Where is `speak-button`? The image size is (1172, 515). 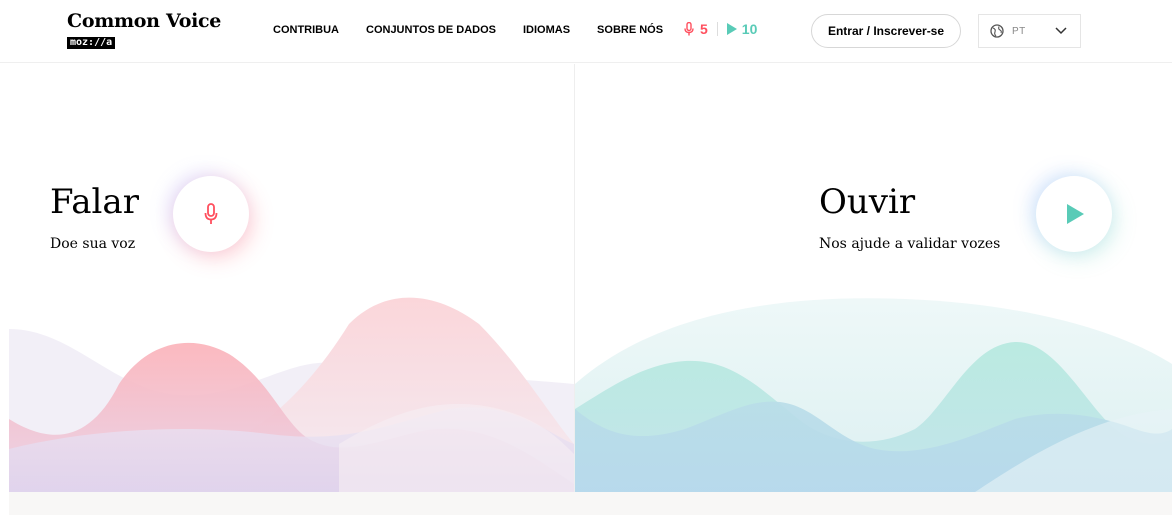 speak-button is located at coordinates (211, 214).